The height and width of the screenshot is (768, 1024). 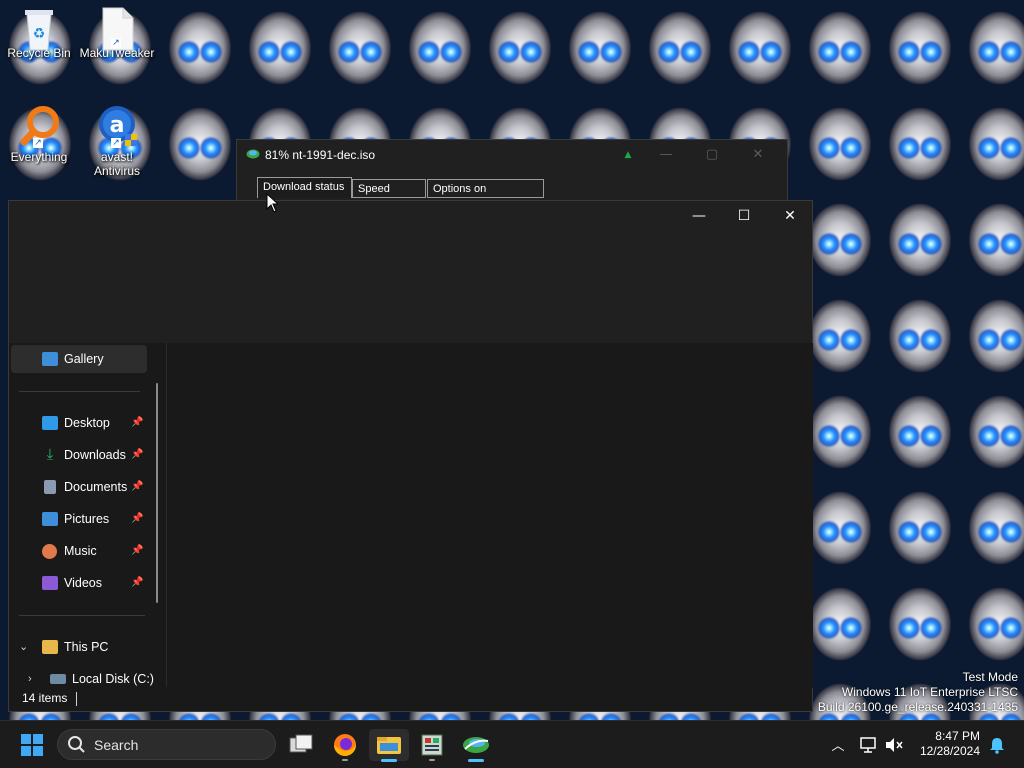 I want to click on documents-icon, so click(x=50, y=487).